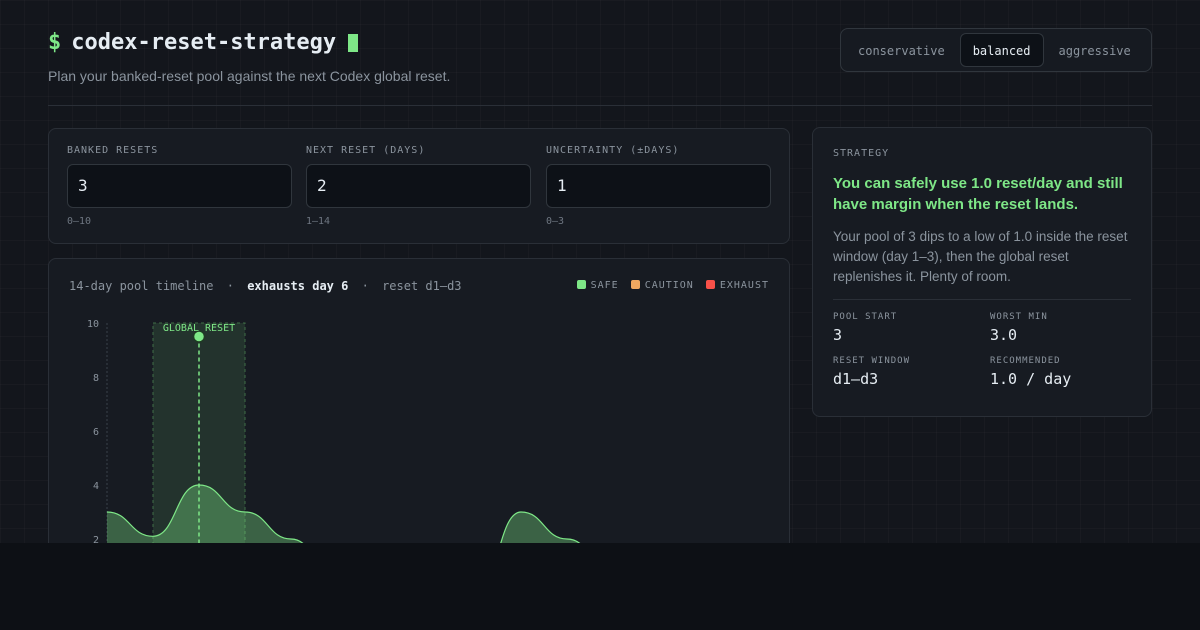 Image resolution: width=1200 pixels, height=630 pixels. What do you see at coordinates (1001, 50) in the screenshot?
I see `mode-balanced-button: balanced` at bounding box center [1001, 50].